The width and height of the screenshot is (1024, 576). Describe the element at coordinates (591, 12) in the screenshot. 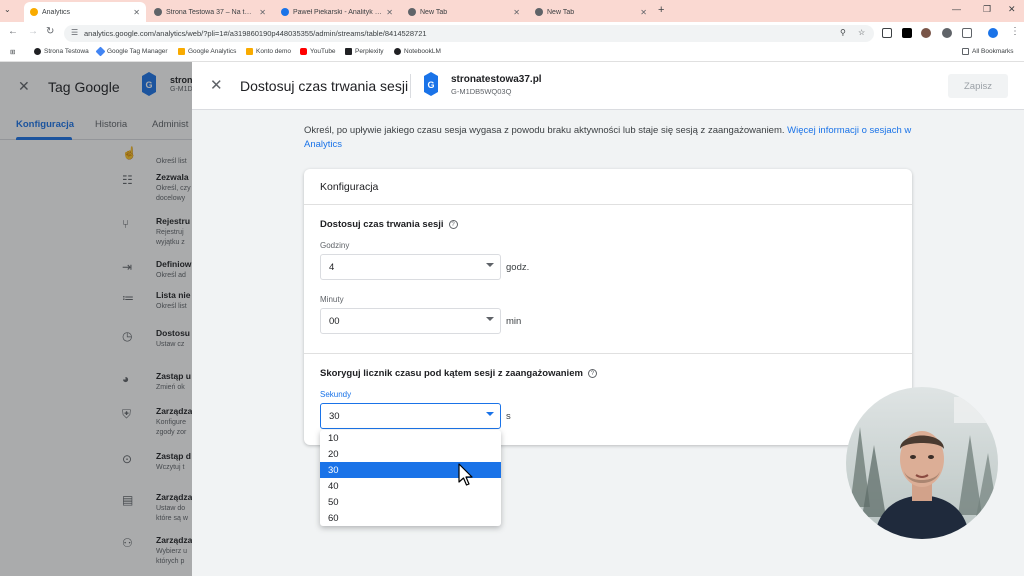

I see `browser-tab-newtab-2: New Tab ✕` at that location.